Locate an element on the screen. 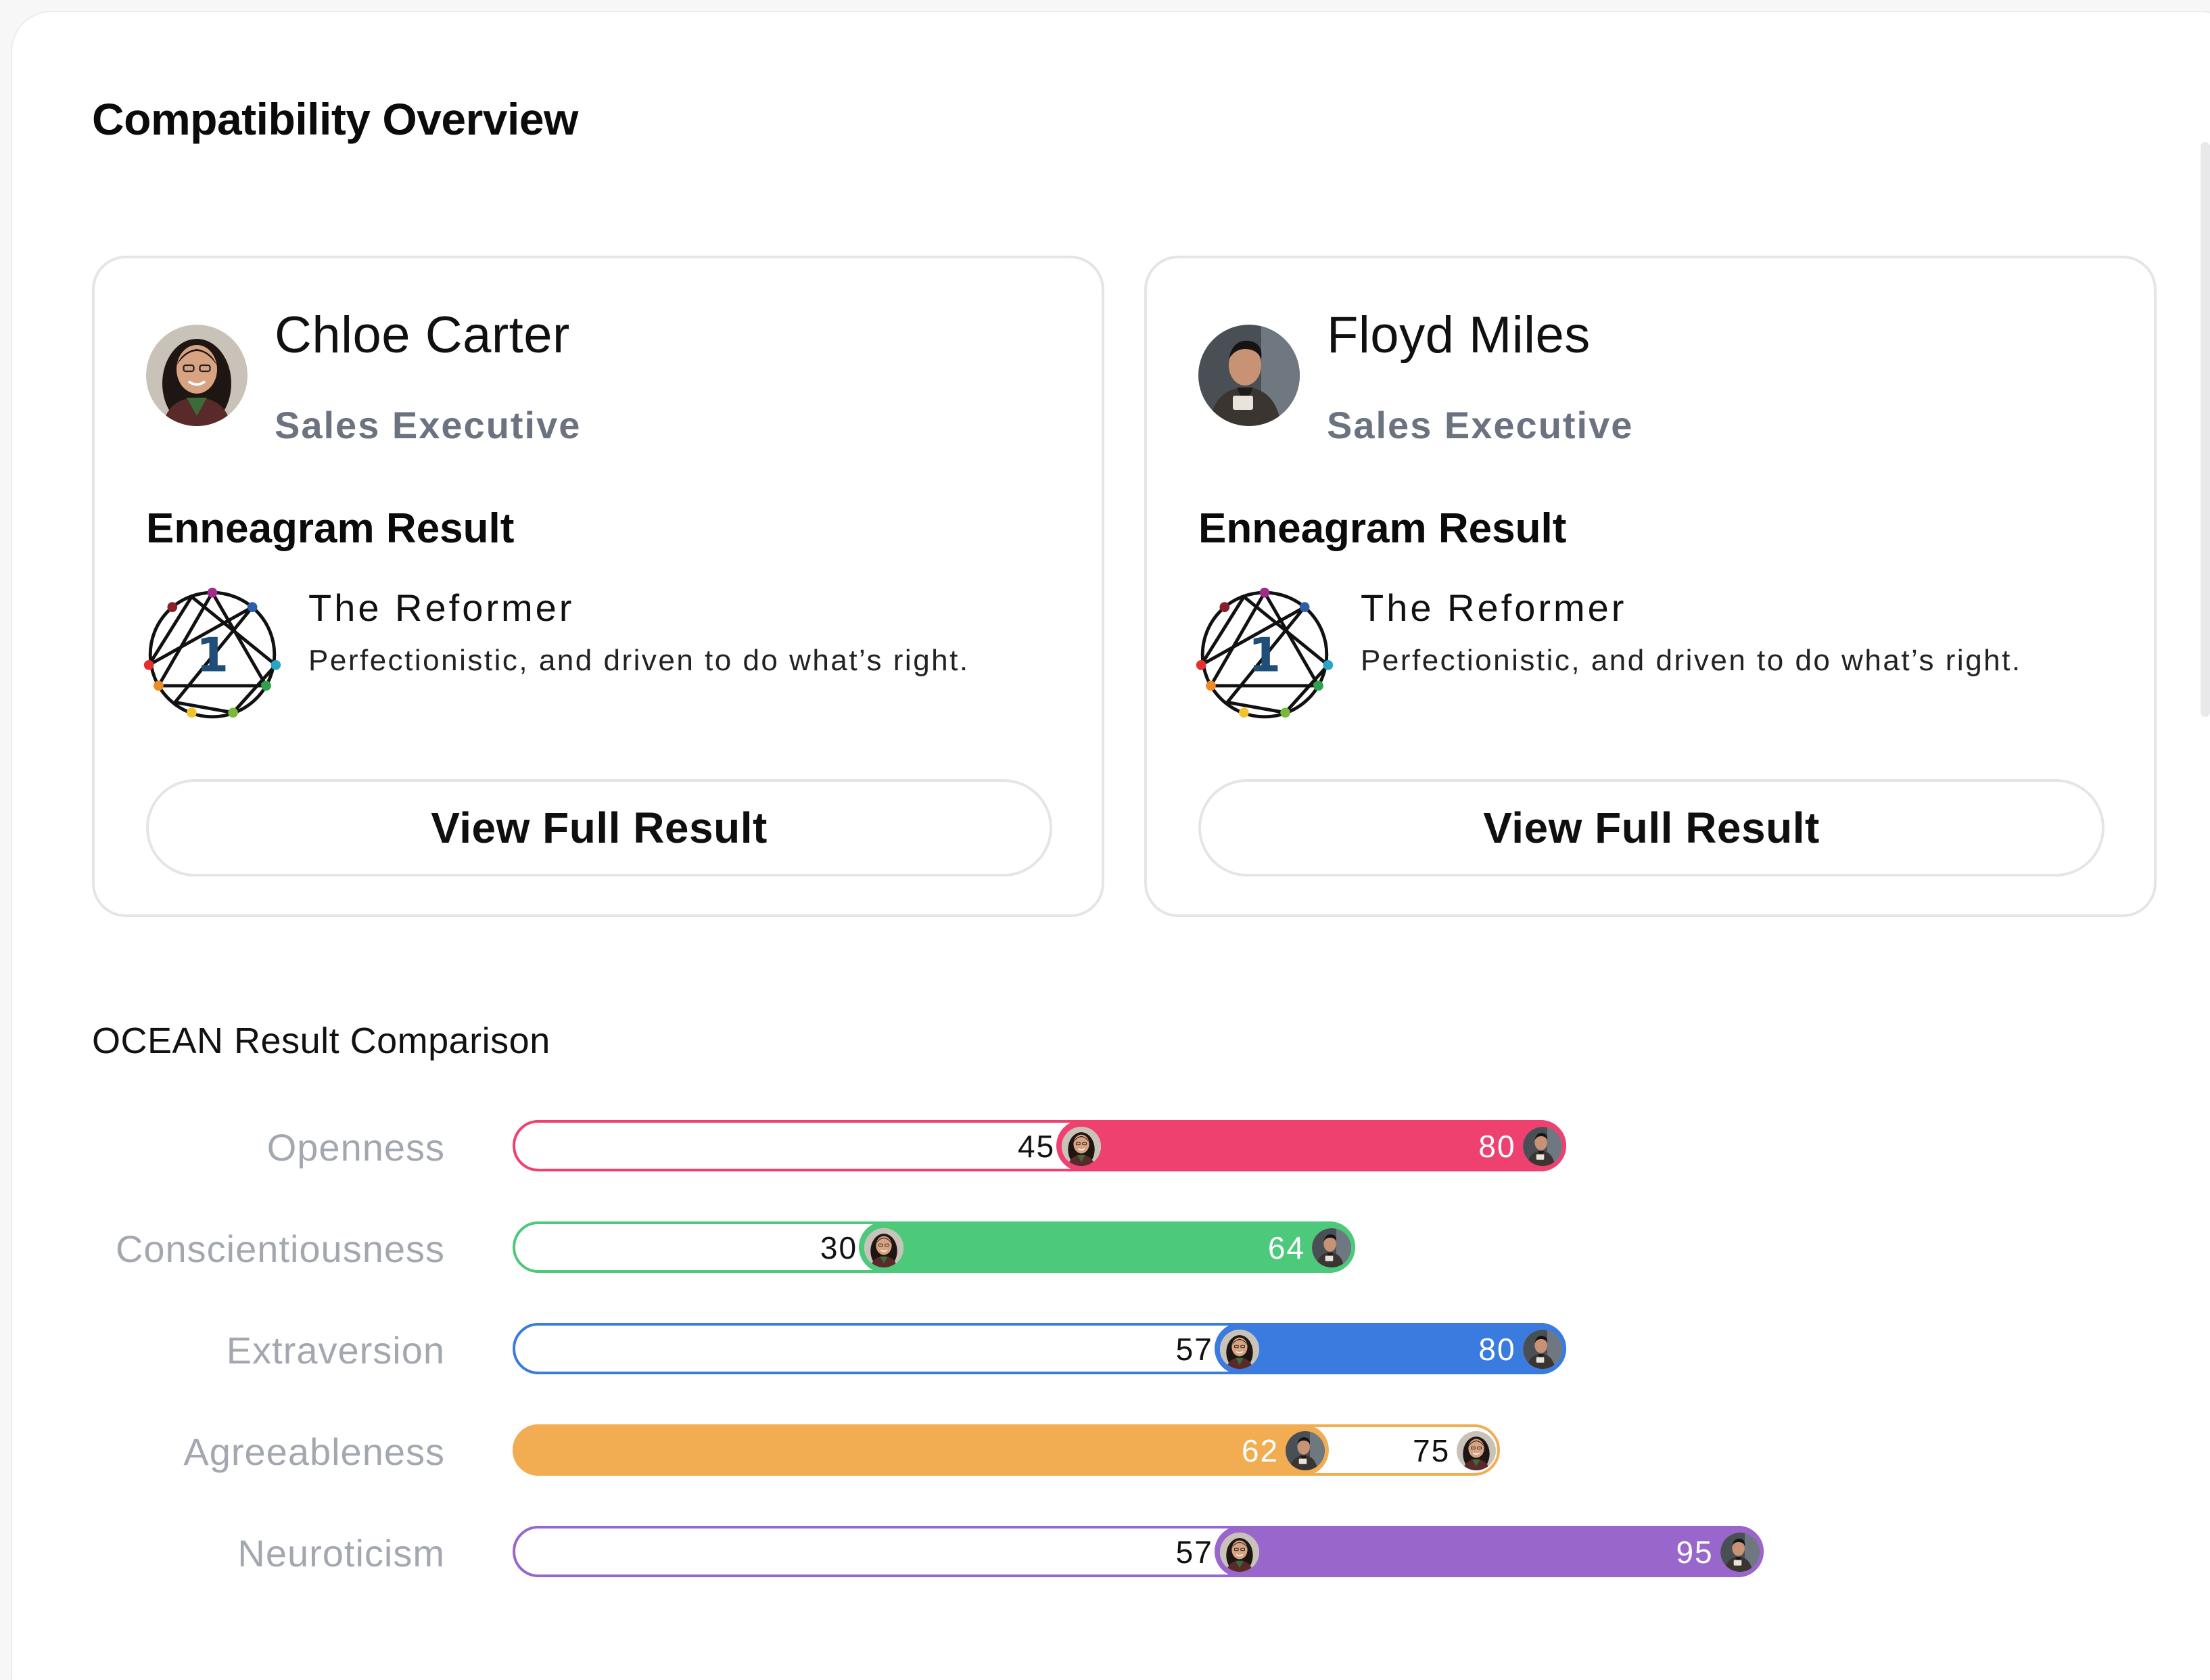 The image size is (2210, 1680). trait-track: 75 62 is located at coordinates (1007, 1450).